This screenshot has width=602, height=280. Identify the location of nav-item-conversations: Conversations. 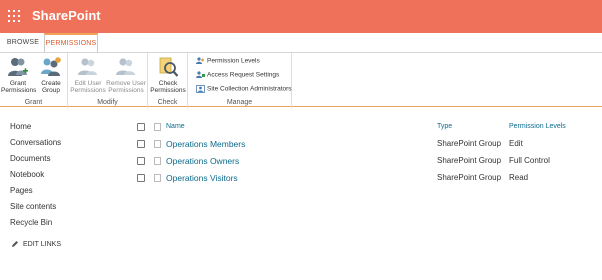
(35, 146).